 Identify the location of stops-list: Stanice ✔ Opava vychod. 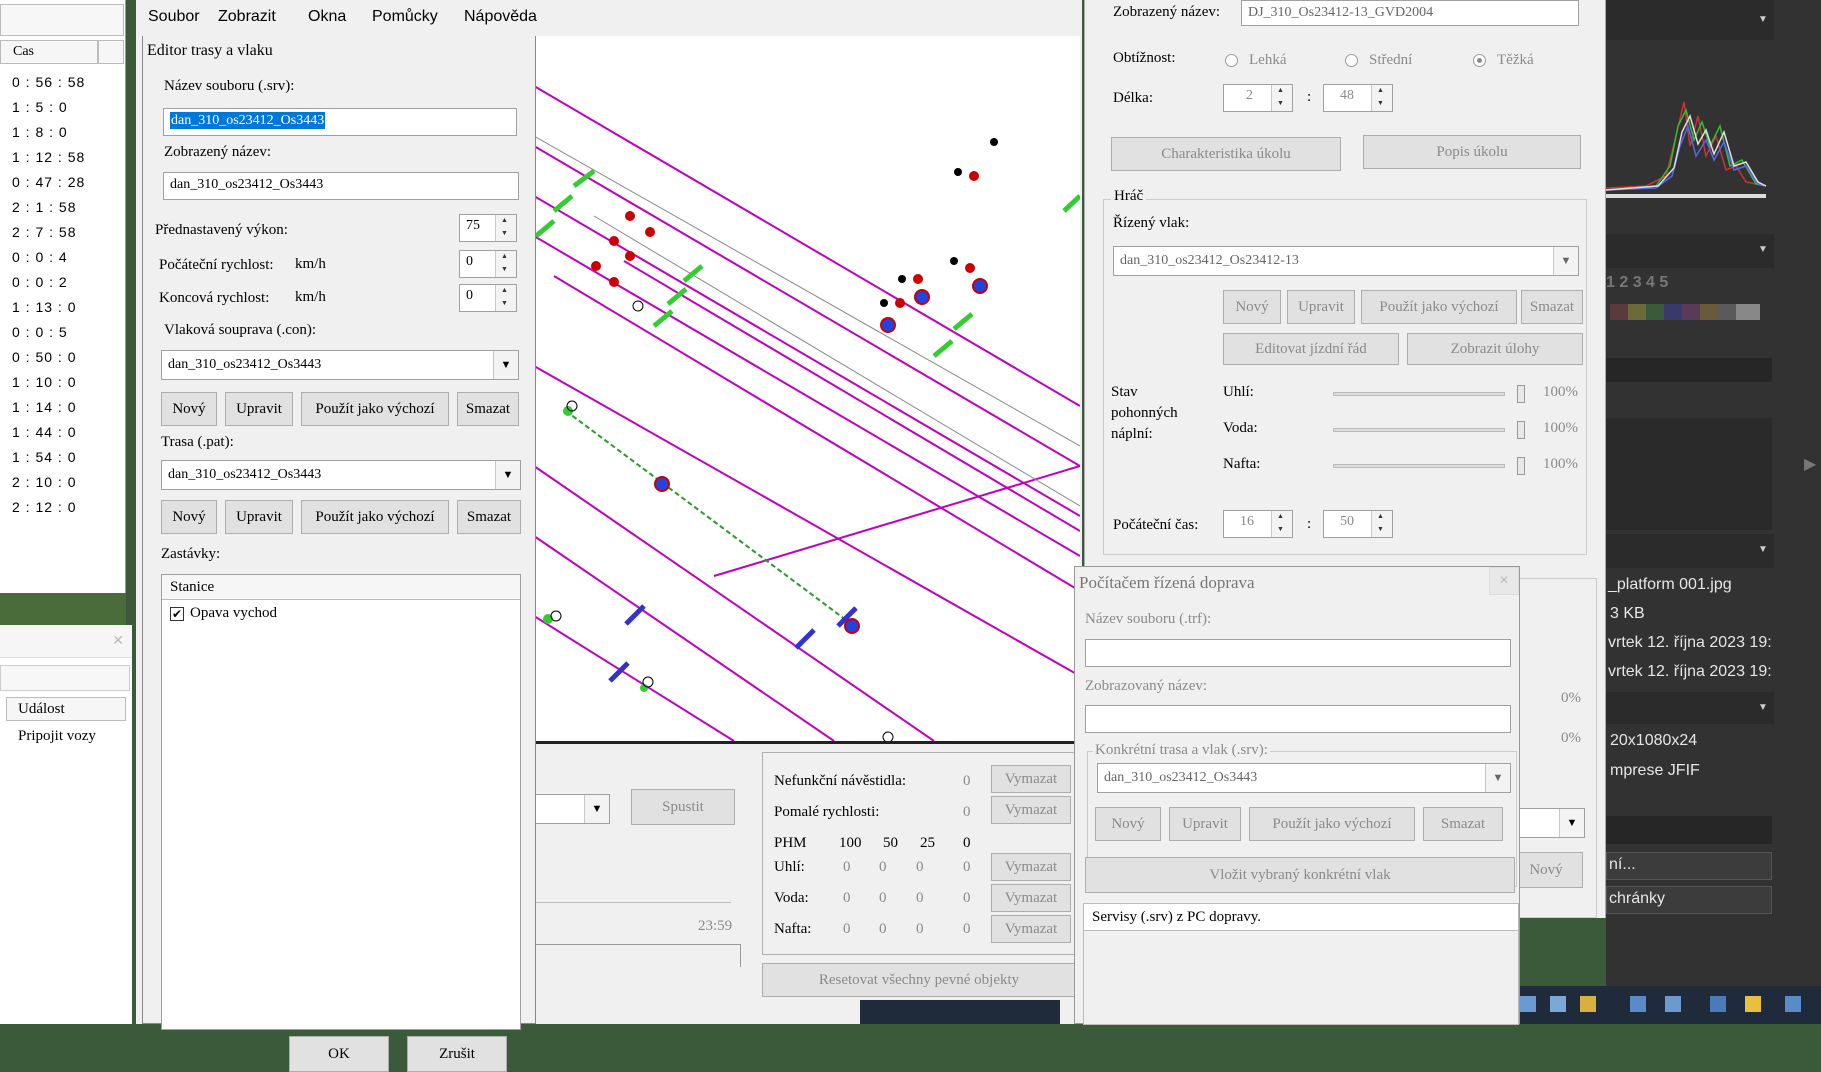
(341, 802).